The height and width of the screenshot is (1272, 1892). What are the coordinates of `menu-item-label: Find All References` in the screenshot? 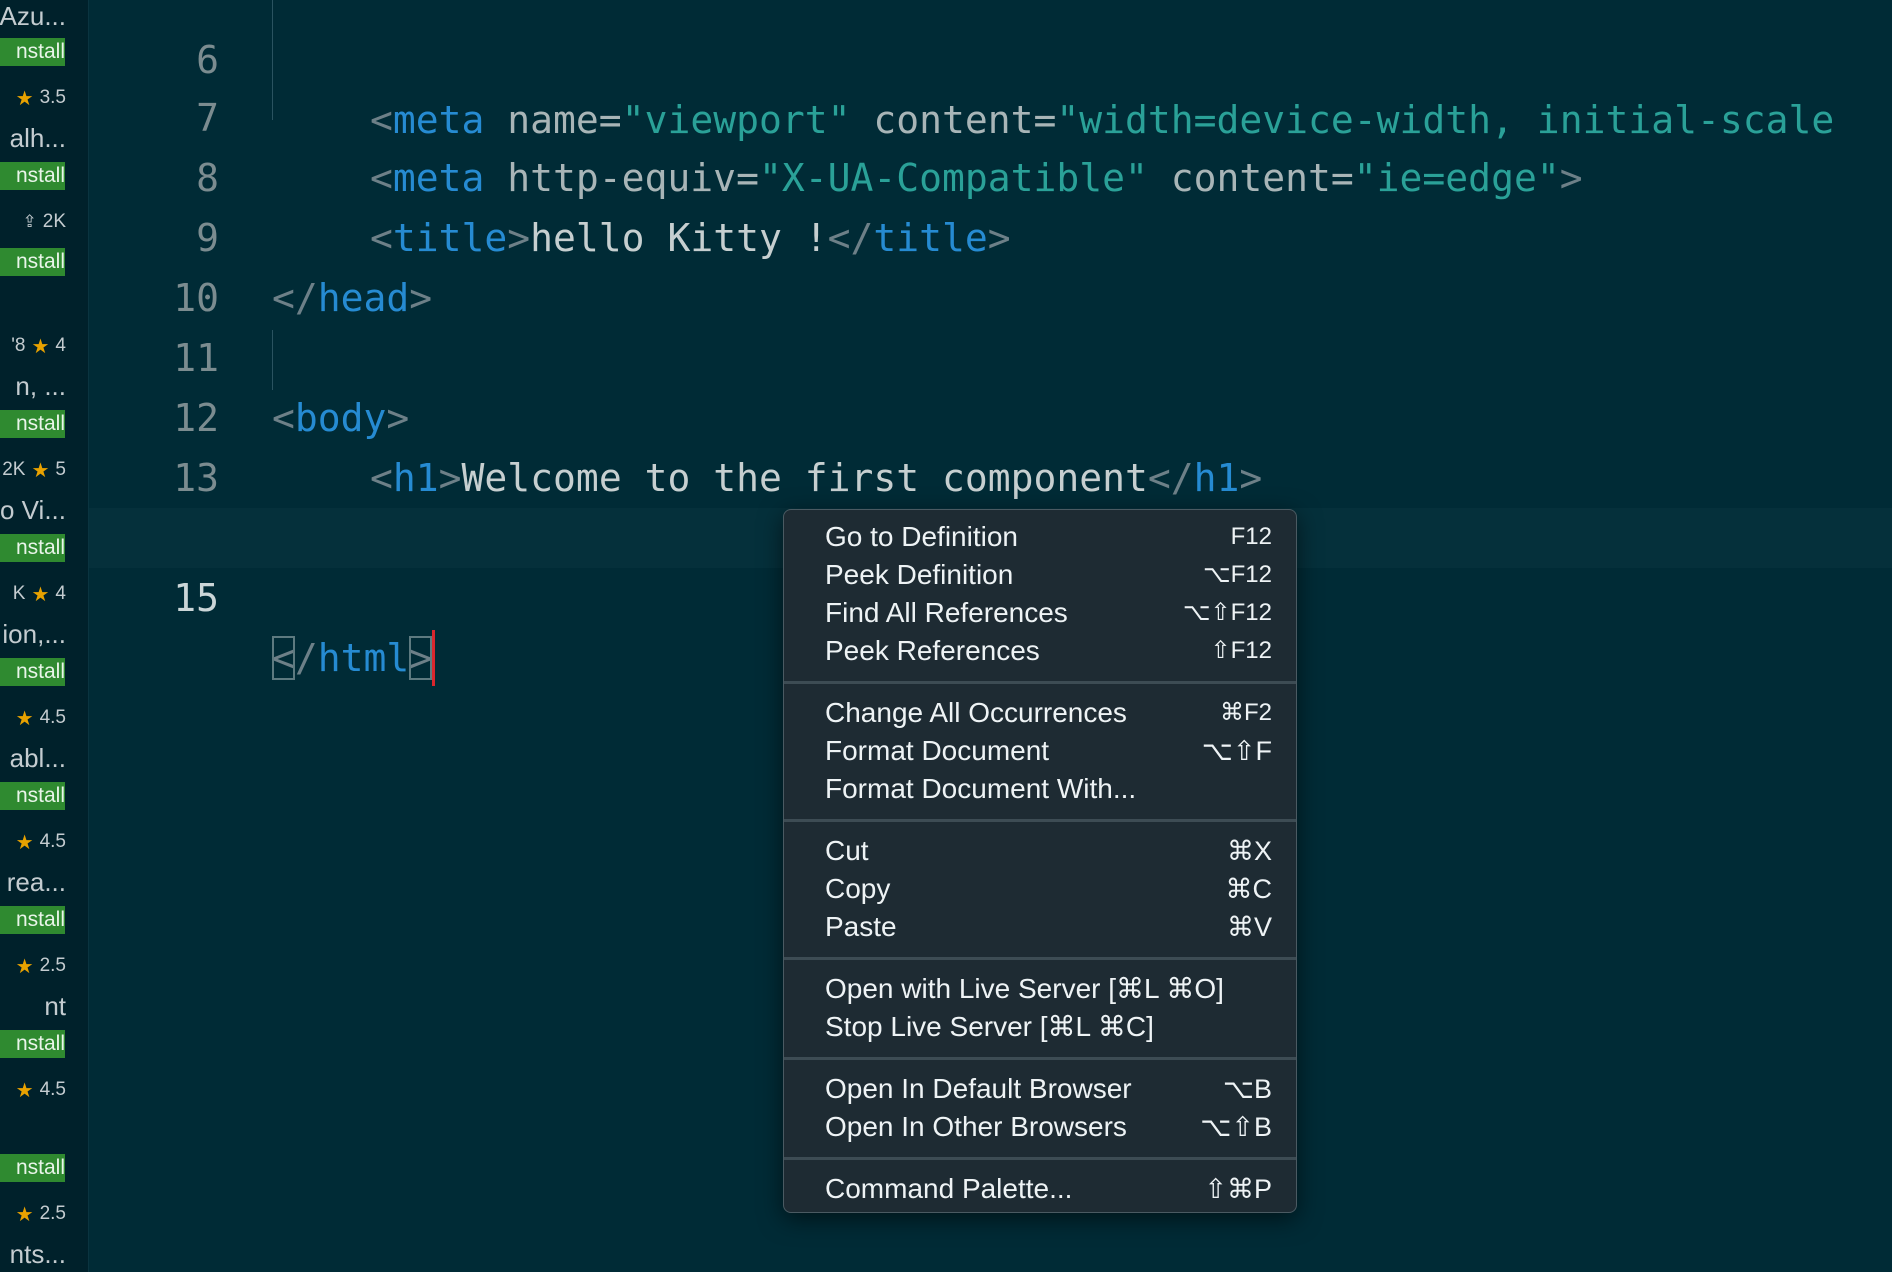 It's located at (946, 612).